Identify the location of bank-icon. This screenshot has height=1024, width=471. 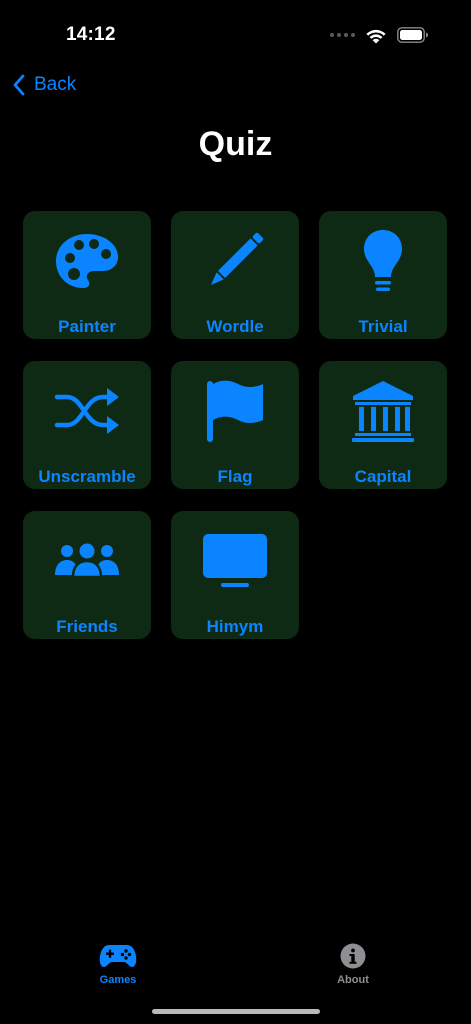
(383, 411).